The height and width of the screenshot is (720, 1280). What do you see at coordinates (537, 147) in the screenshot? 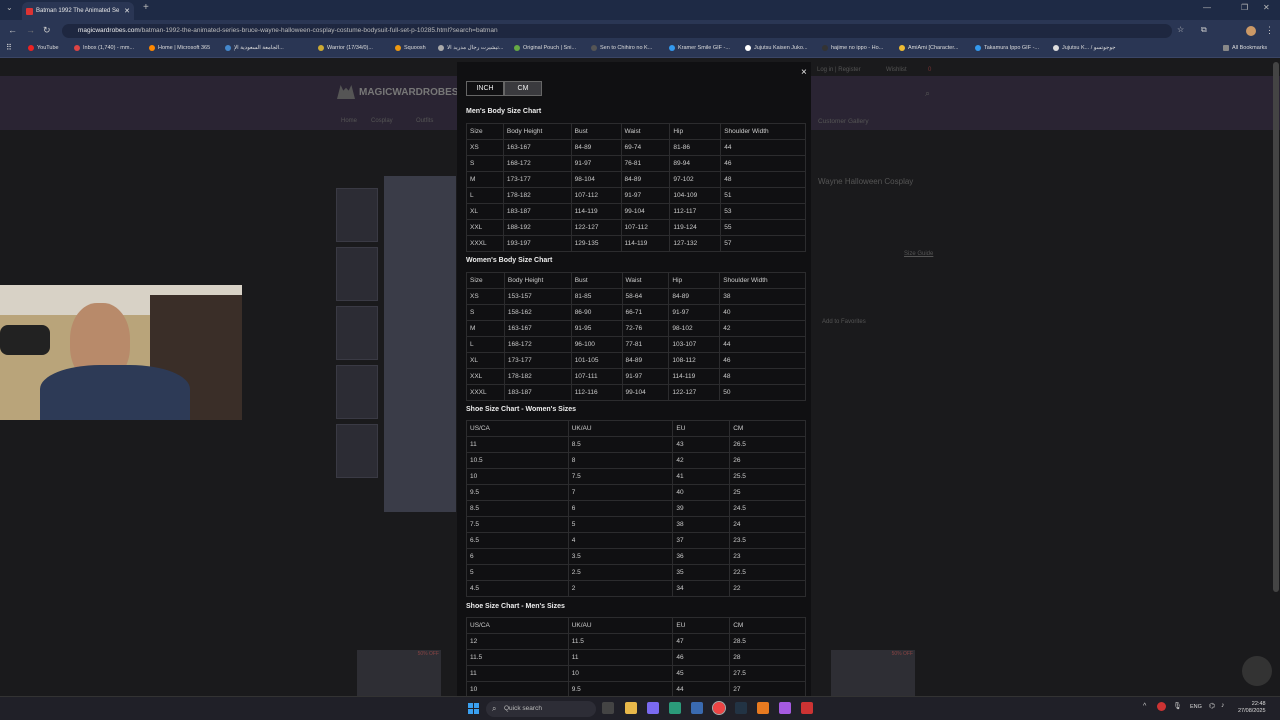
I see `table-cell: 163-167` at bounding box center [537, 147].